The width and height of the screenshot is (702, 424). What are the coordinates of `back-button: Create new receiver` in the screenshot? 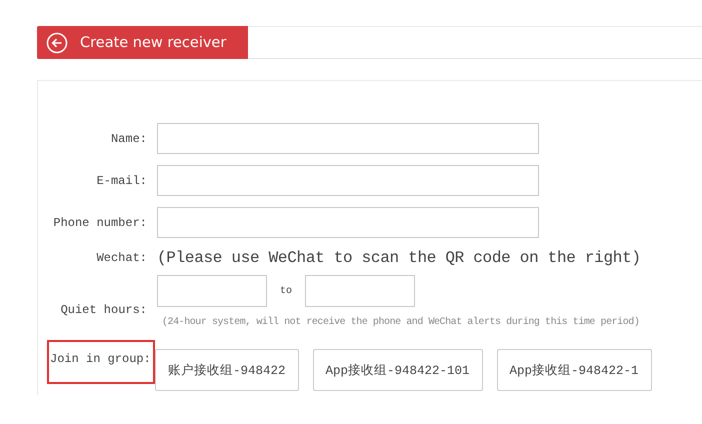 It's located at (142, 42).